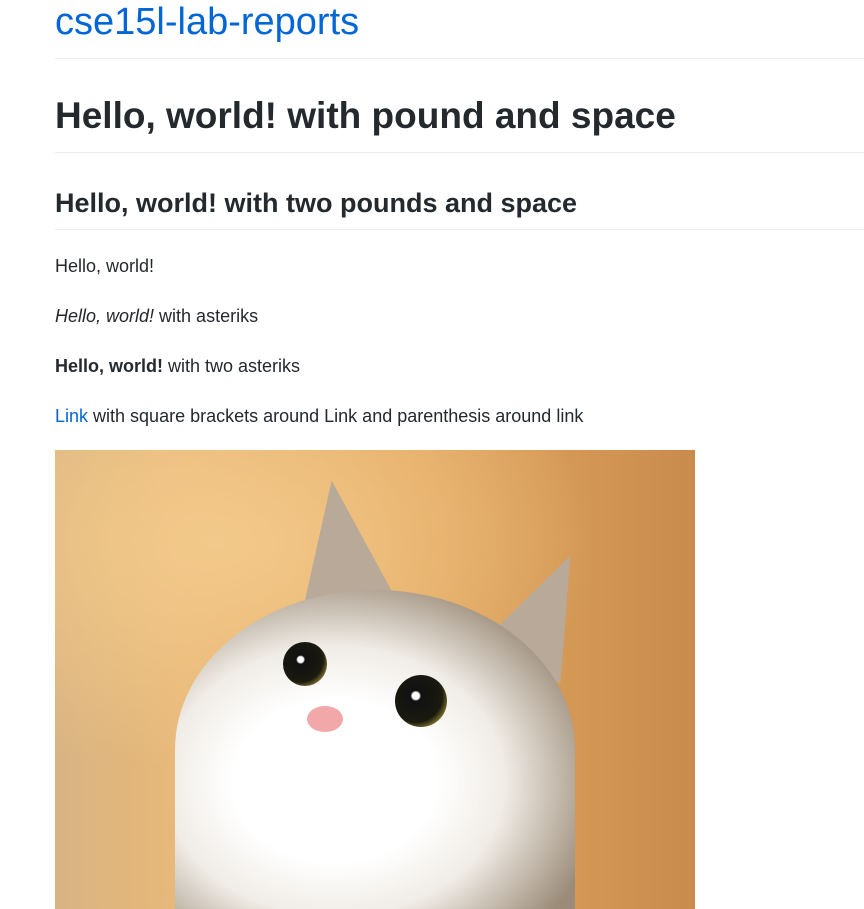 Image resolution: width=864 pixels, height=909 pixels. I want to click on paragraph-bold: Hello, world! with two asteriks, so click(177, 366).